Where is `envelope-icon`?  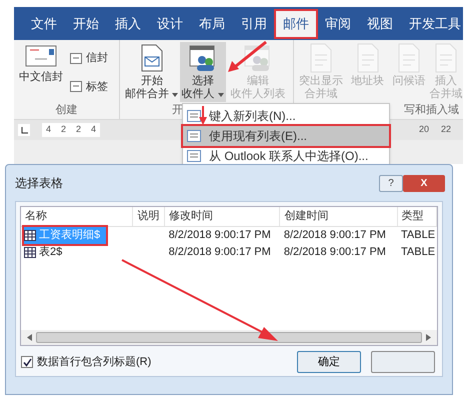 envelope-icon is located at coordinates (41, 56).